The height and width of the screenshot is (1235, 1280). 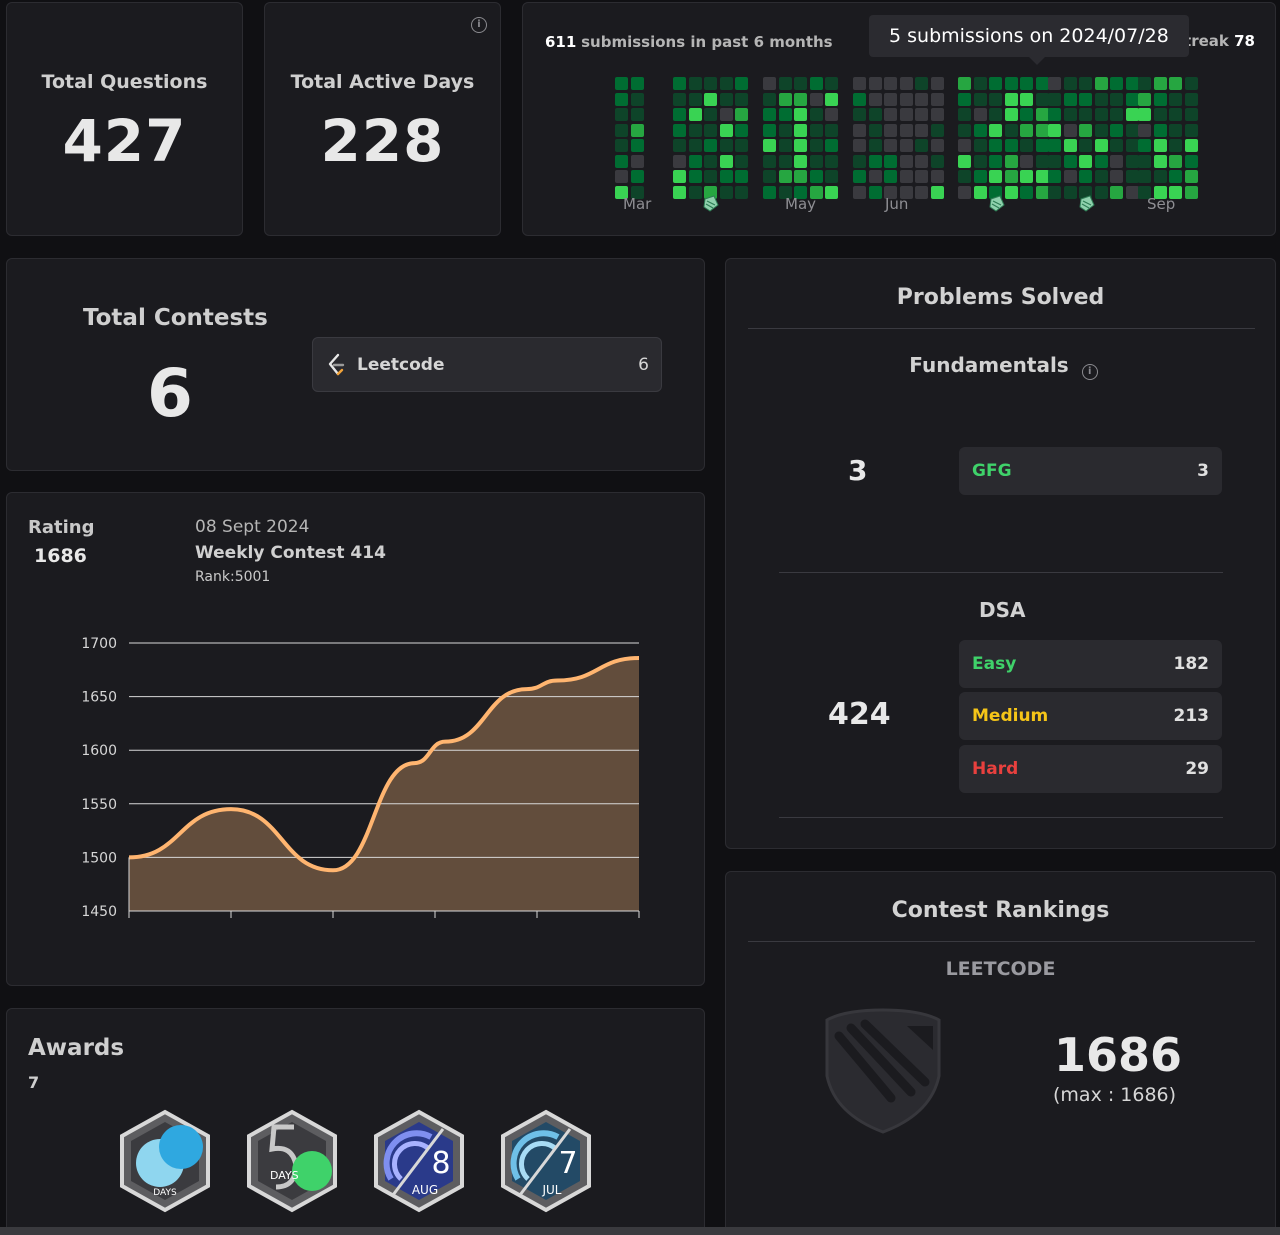 What do you see at coordinates (1090, 471) in the screenshot?
I see `gfg-pill: GFG 3` at bounding box center [1090, 471].